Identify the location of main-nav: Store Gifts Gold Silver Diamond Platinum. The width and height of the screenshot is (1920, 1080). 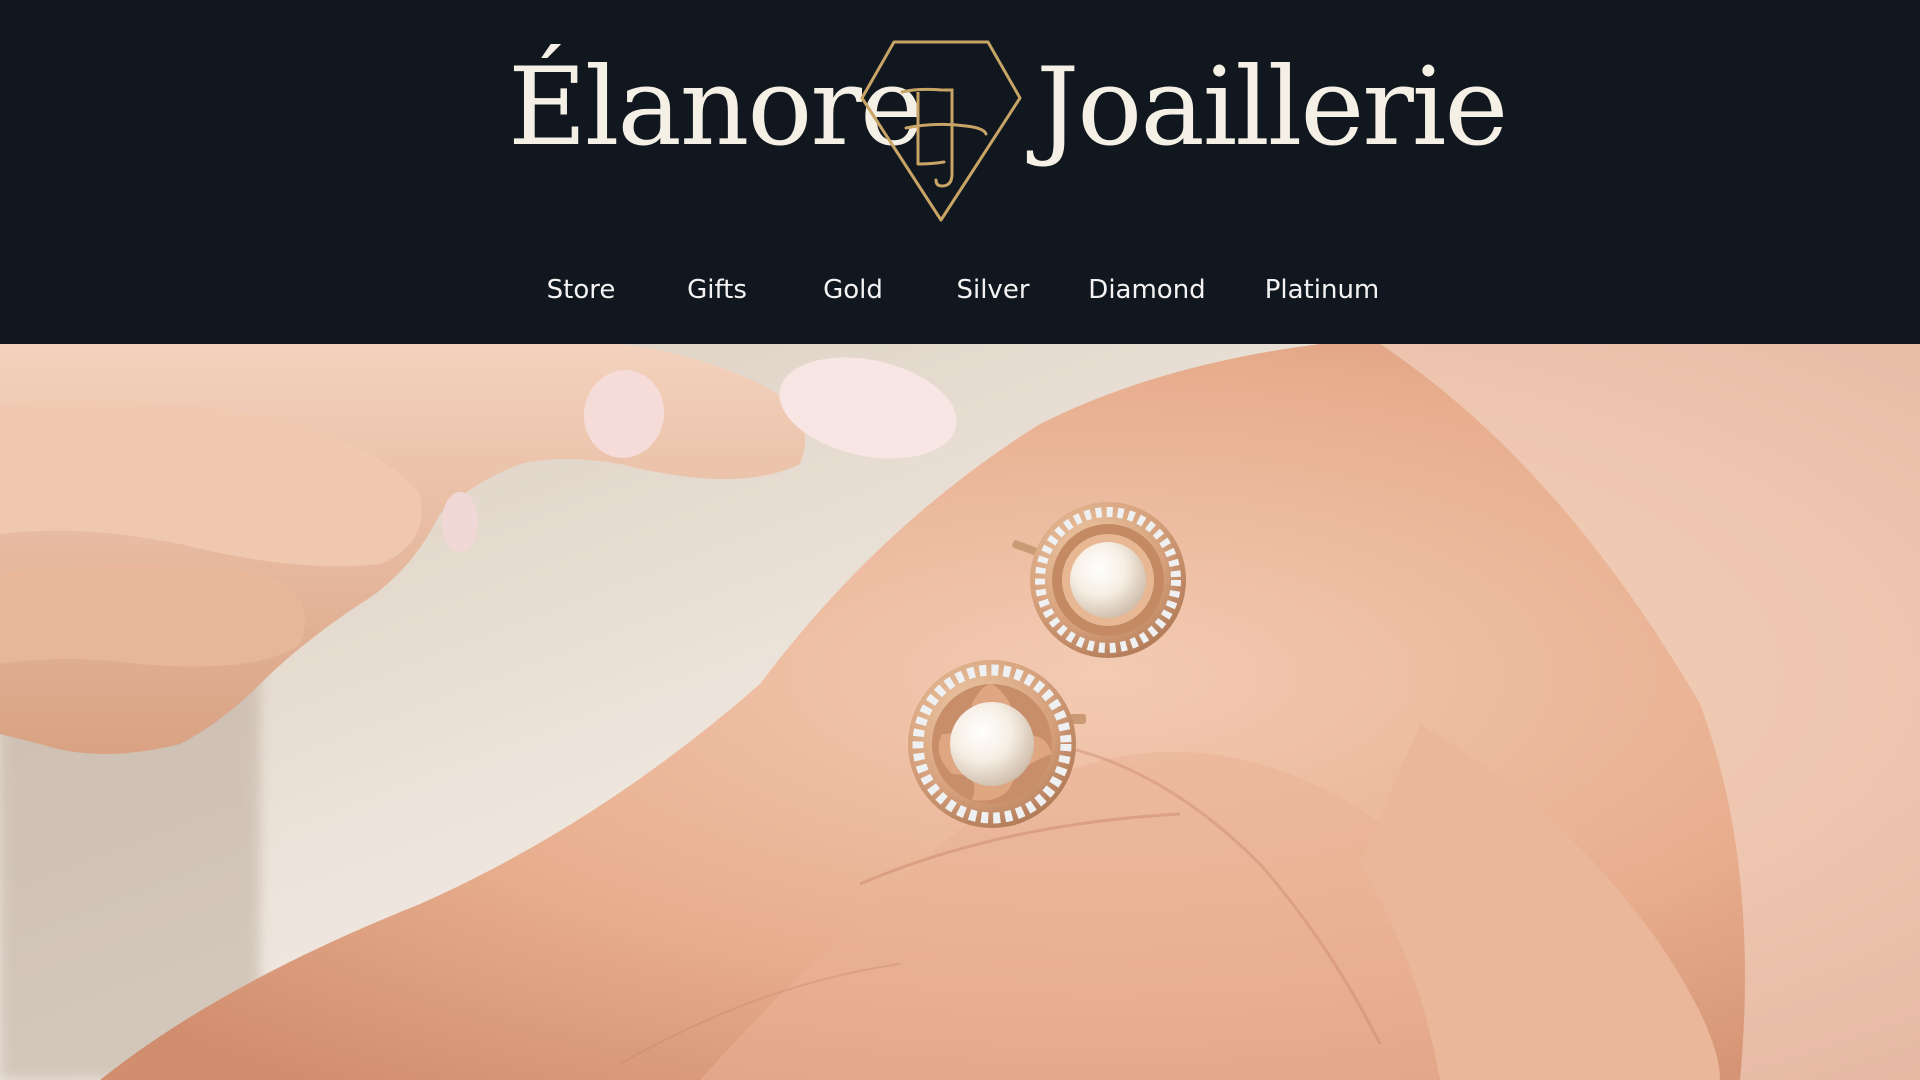
(960, 290).